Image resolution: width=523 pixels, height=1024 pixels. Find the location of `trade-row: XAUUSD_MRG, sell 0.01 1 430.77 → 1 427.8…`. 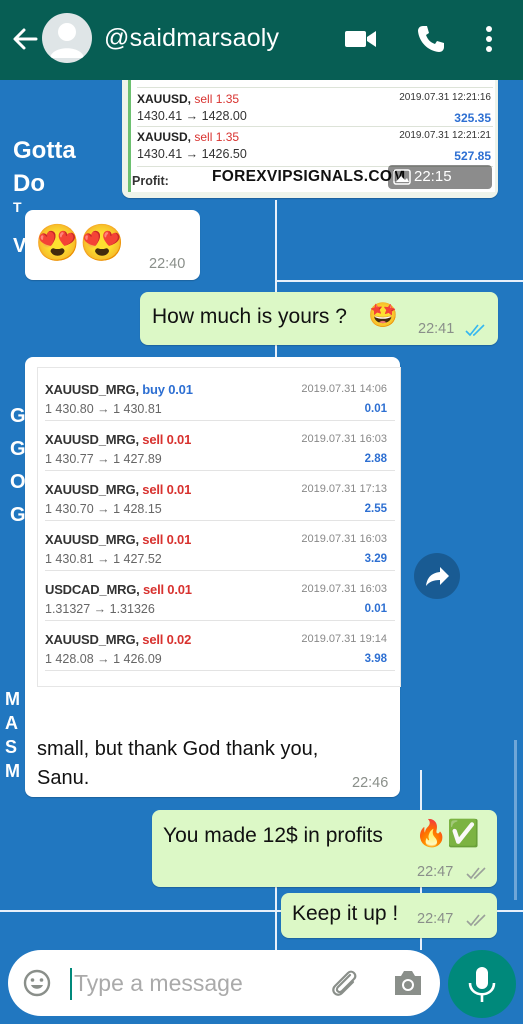

trade-row: XAUUSD_MRG, sell 0.01 1 430.77 → 1 427.8… is located at coordinates (220, 446).